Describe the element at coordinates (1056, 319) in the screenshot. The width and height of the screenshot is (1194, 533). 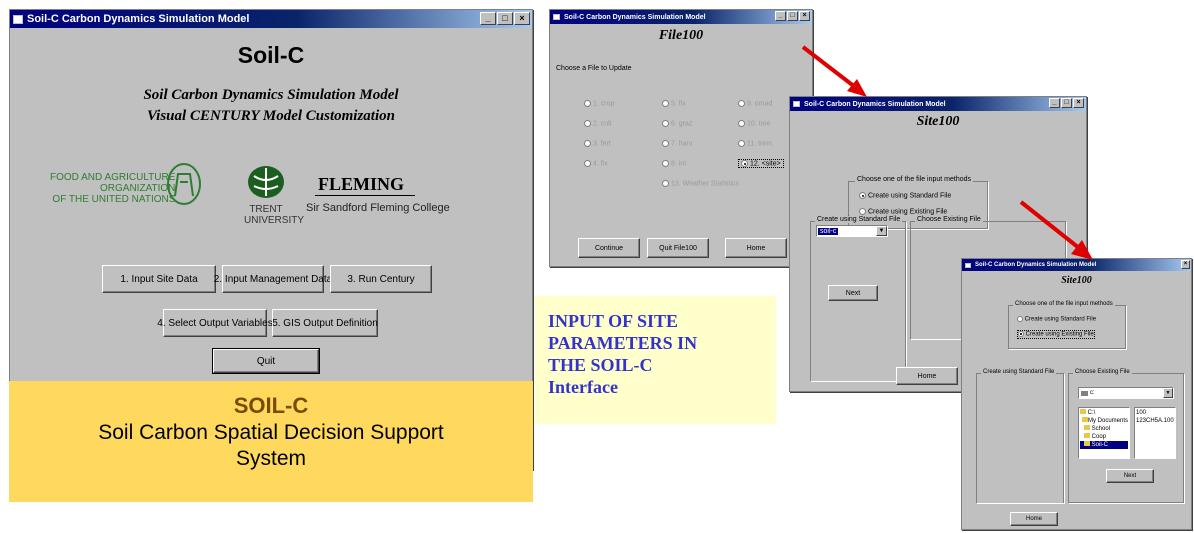
I see `radio-standard-file-2: Create using Standard File` at that location.